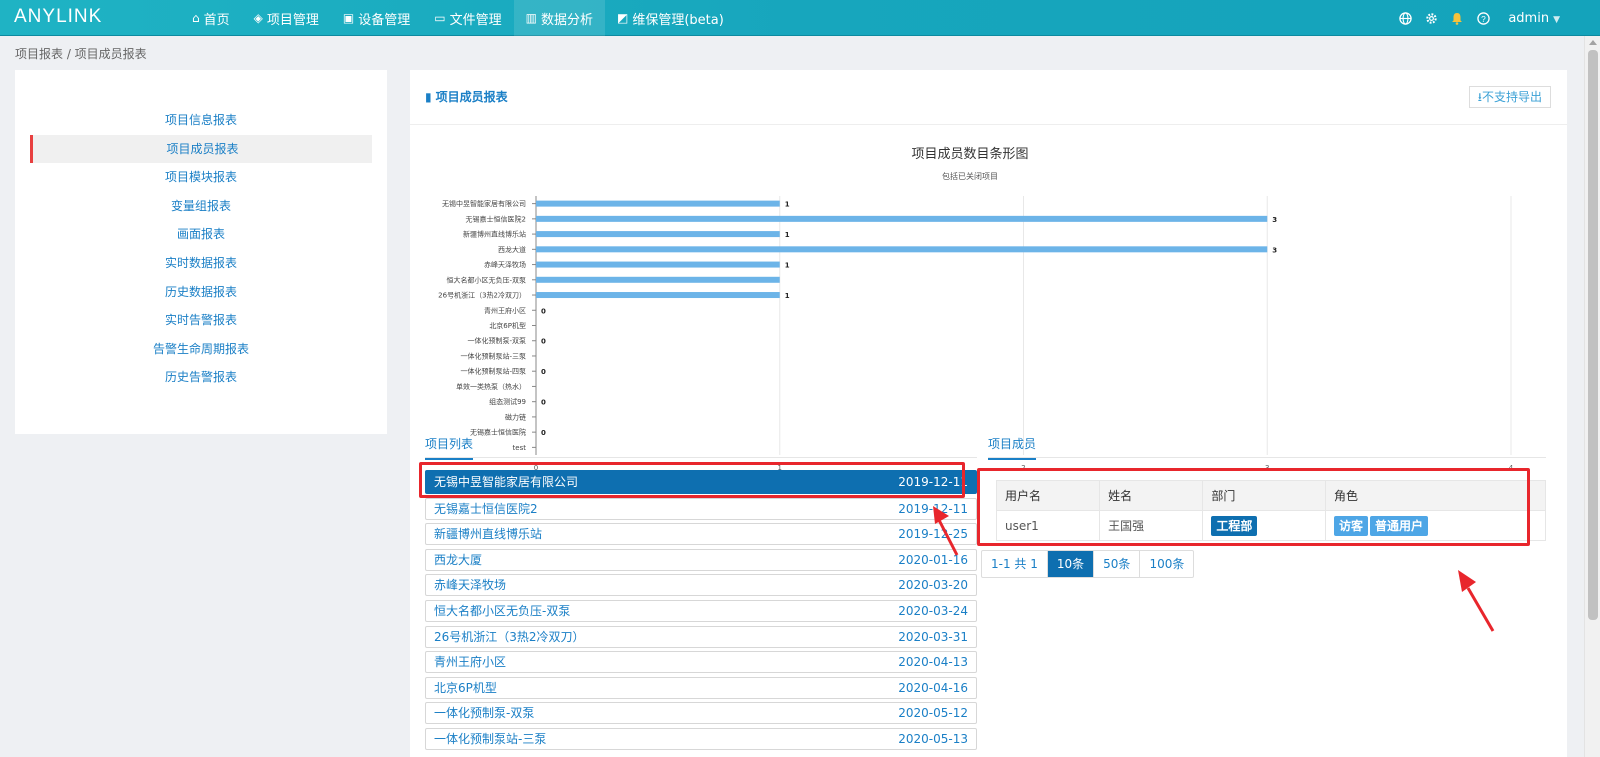 This screenshot has width=1600, height=757. What do you see at coordinates (471, 97) in the screenshot?
I see `panel-title-text: 项目成员报表` at bounding box center [471, 97].